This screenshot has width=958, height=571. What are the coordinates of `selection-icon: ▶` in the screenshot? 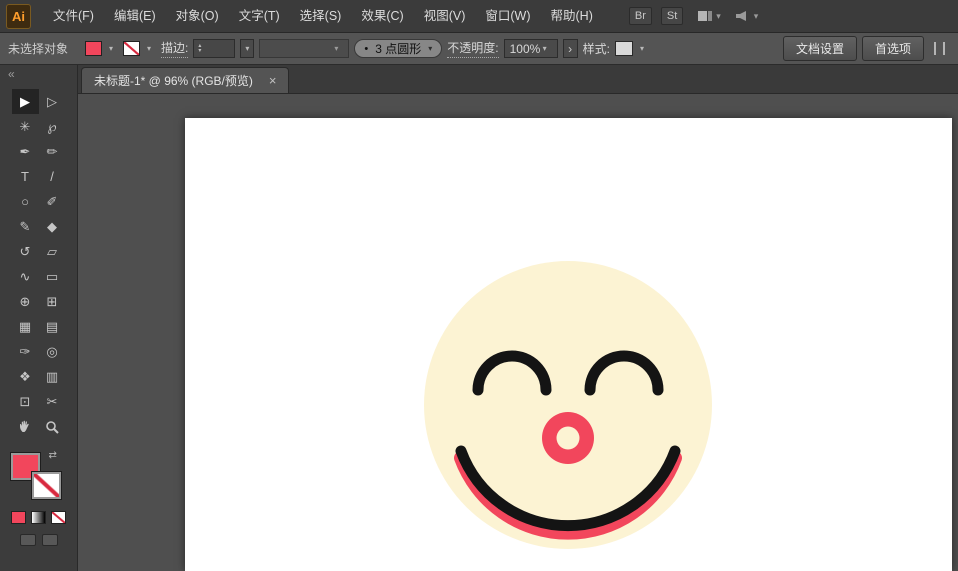 It's located at (25, 101).